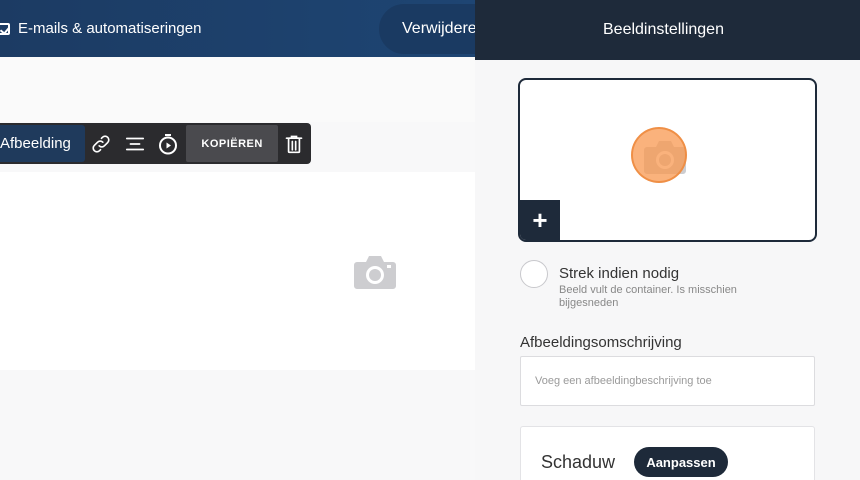 The height and width of the screenshot is (480, 860). Describe the element at coordinates (101, 143) in the screenshot. I see `link-icon` at that location.